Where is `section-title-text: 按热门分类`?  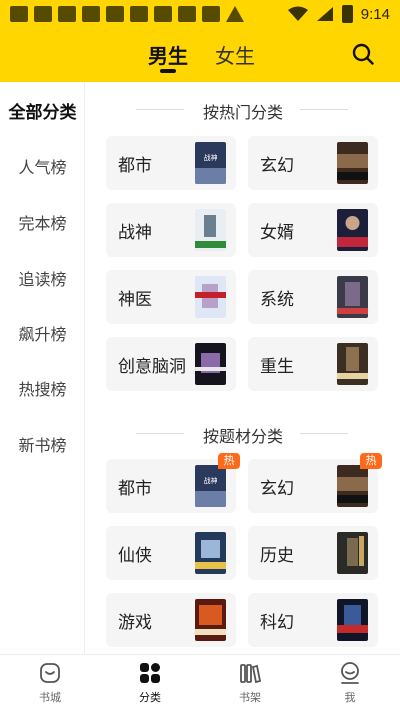 section-title-text: 按热门分类 is located at coordinates (242, 112).